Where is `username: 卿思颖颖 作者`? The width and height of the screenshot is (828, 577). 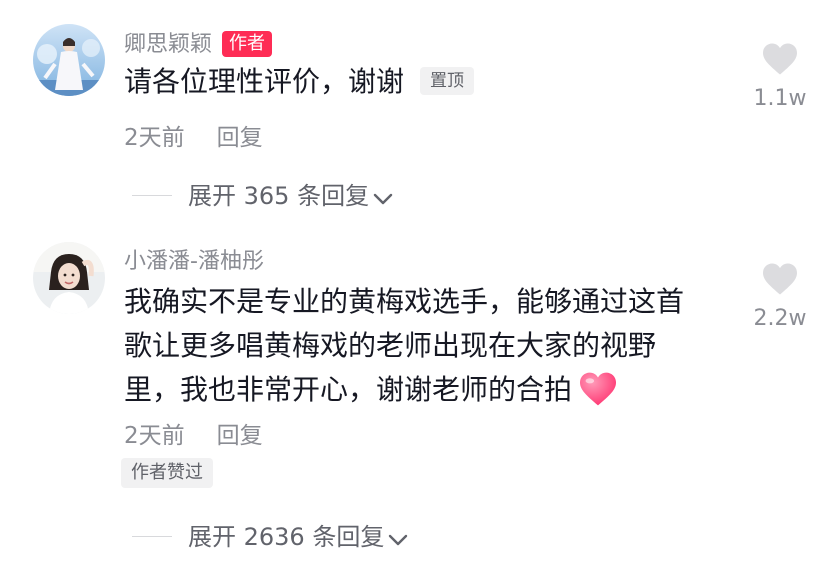
username: 卿思颖颖 作者 is located at coordinates (198, 42).